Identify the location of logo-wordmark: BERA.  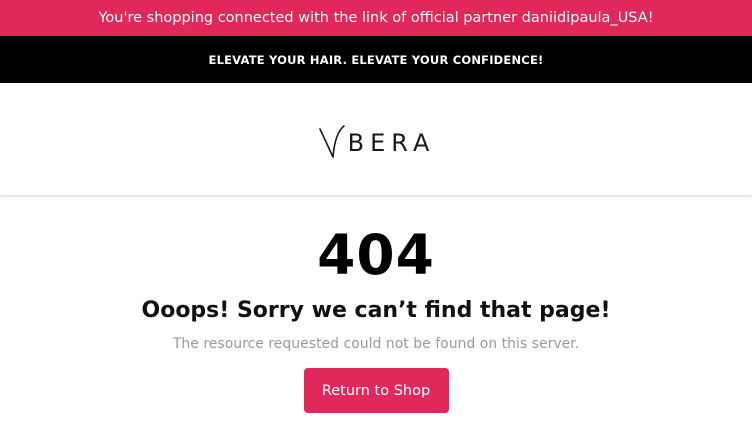
(391, 143).